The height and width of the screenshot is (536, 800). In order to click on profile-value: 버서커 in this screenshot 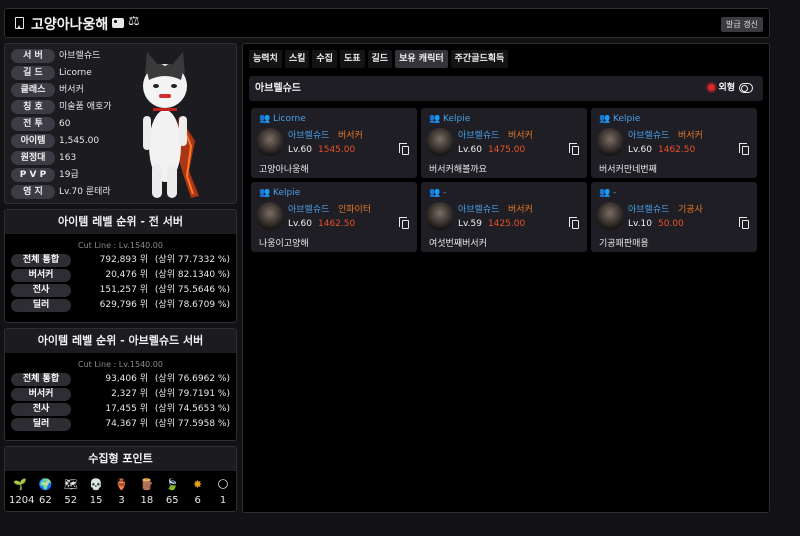, I will do `click(71, 90)`.